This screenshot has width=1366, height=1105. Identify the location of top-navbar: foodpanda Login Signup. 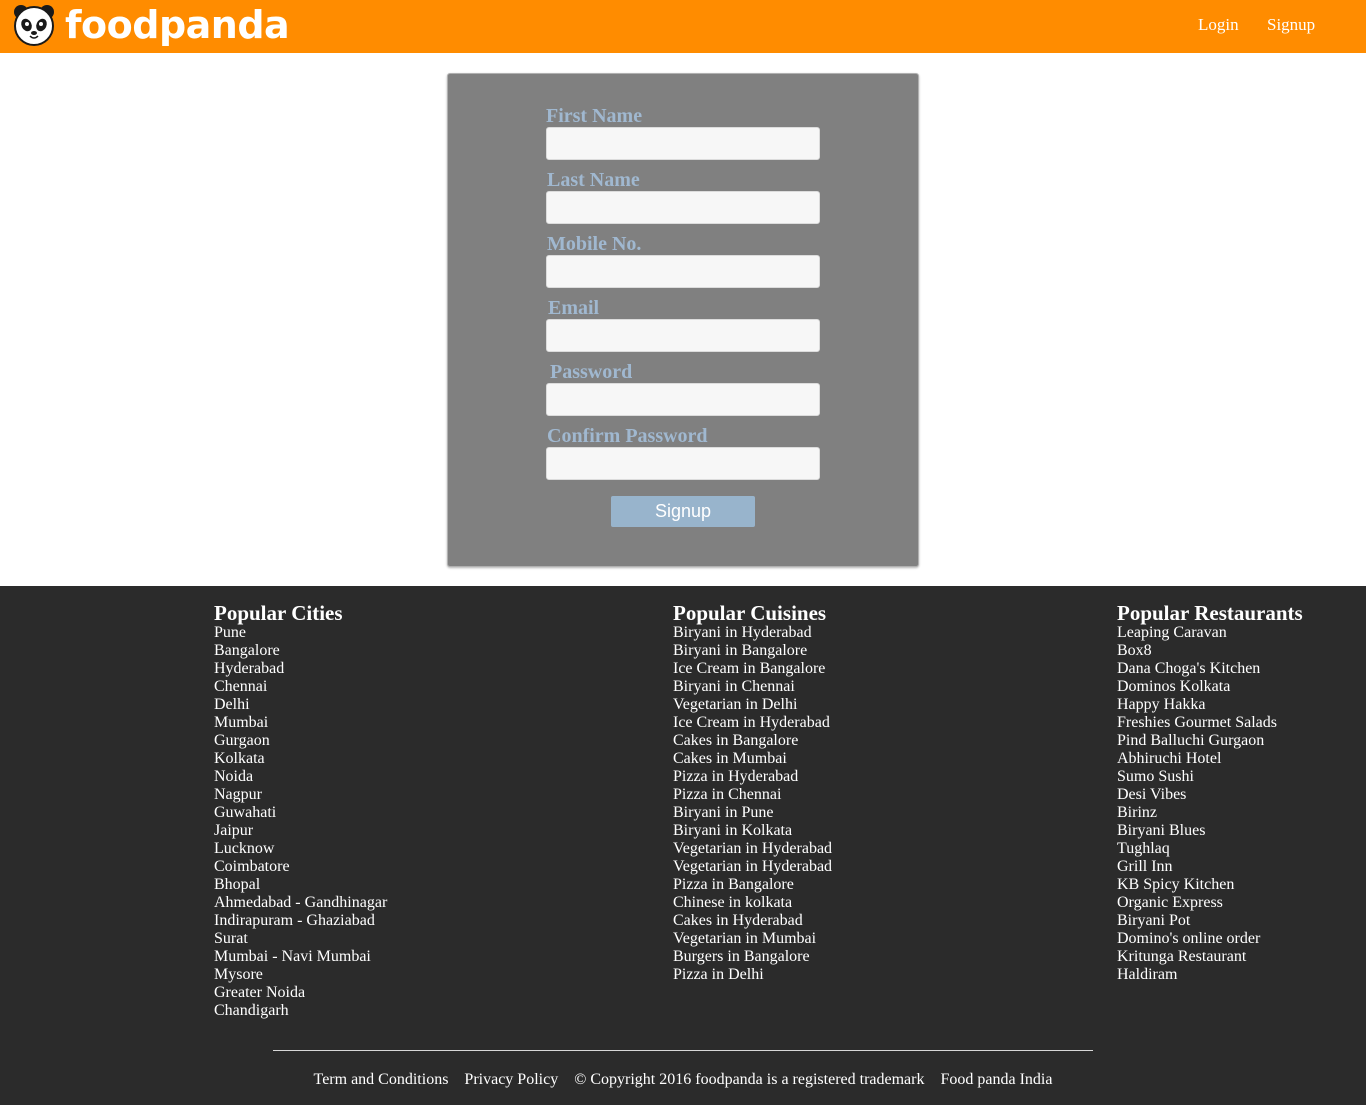
(683, 26).